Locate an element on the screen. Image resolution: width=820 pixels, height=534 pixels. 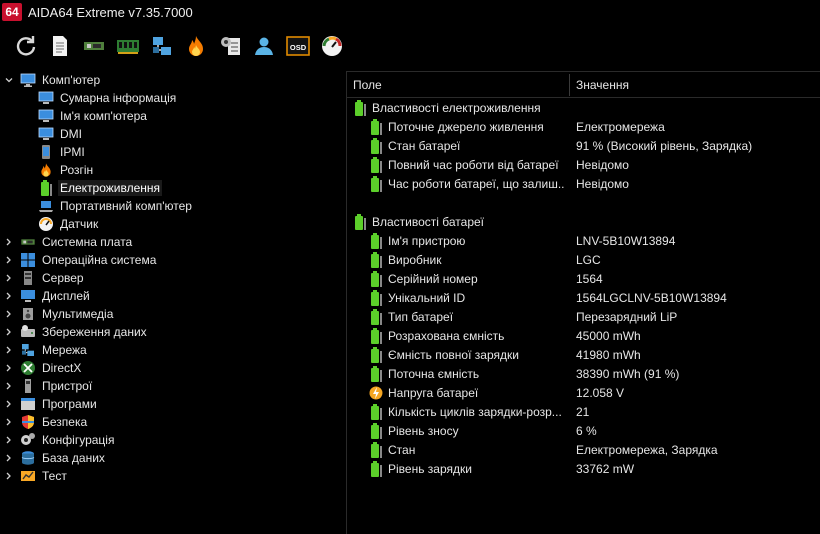
tree-item-label: Дисплей is located at coordinates (66, 296).